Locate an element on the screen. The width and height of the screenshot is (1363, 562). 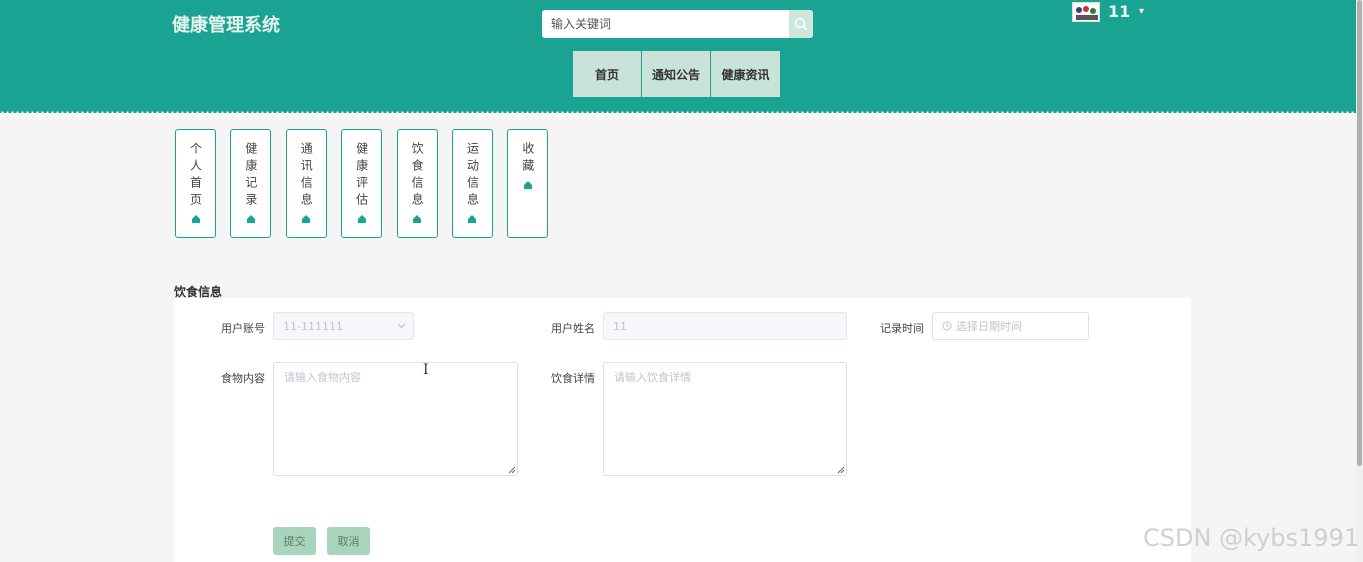
top-nav: 首页 通知公告 健康资讯 is located at coordinates (677, 74).